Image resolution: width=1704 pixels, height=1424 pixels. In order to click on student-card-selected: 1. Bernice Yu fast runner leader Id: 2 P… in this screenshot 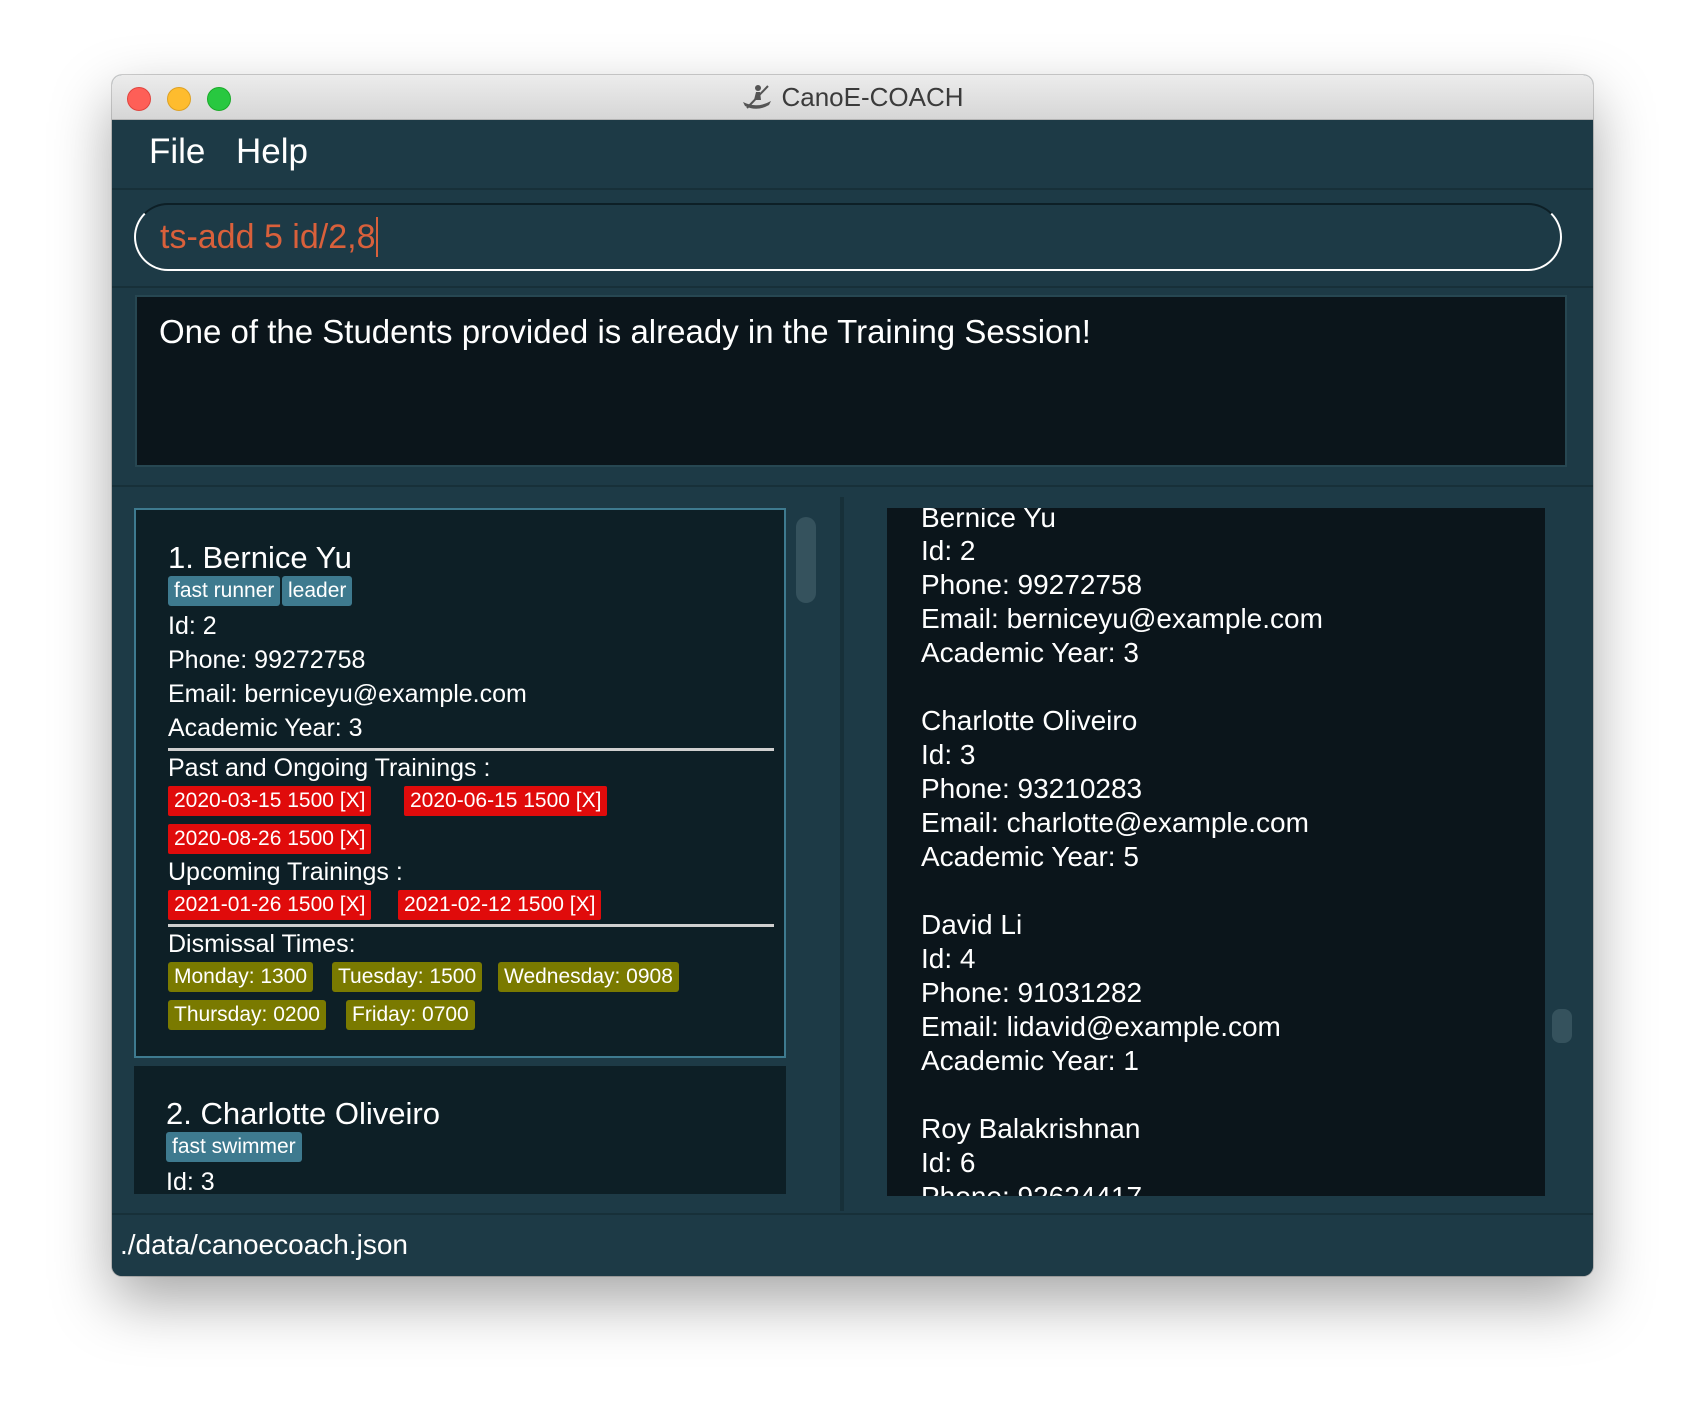, I will do `click(460, 783)`.